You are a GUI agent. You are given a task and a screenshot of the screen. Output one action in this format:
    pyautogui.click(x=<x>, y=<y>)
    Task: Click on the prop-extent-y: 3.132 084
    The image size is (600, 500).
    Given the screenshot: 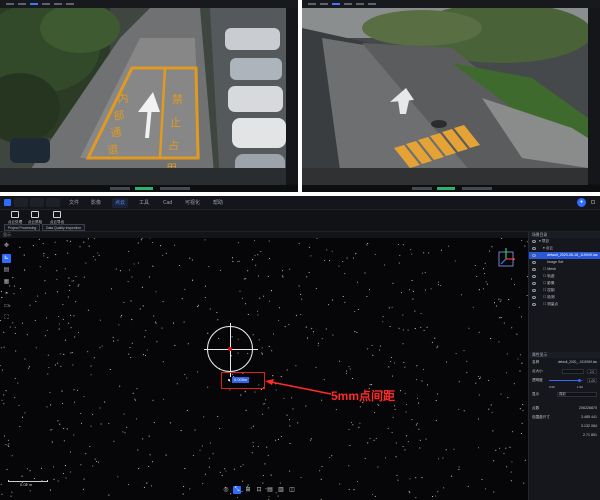 What is the action you would take?
    pyautogui.click(x=589, y=426)
    